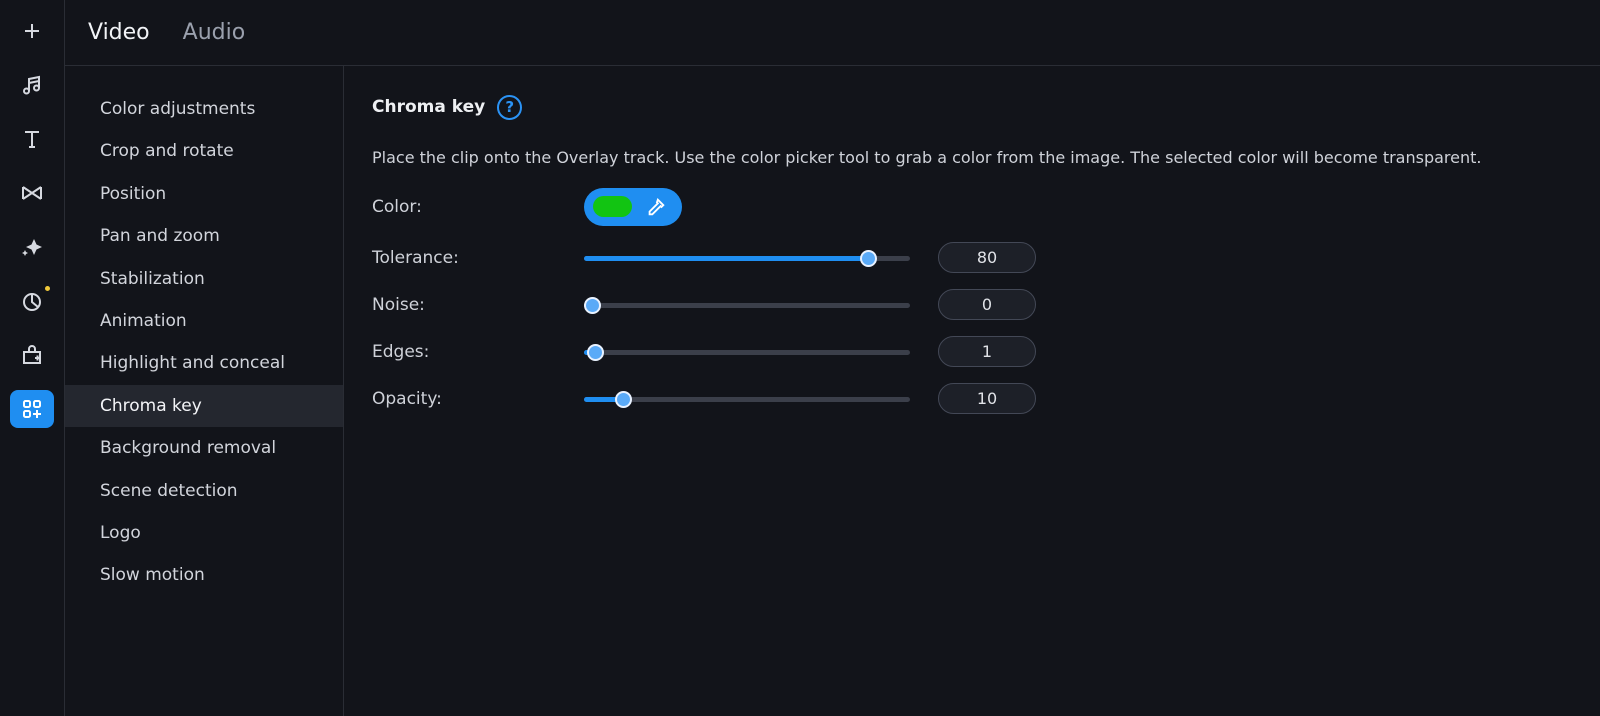  I want to click on tolerance-label: Tolerance:, so click(415, 257).